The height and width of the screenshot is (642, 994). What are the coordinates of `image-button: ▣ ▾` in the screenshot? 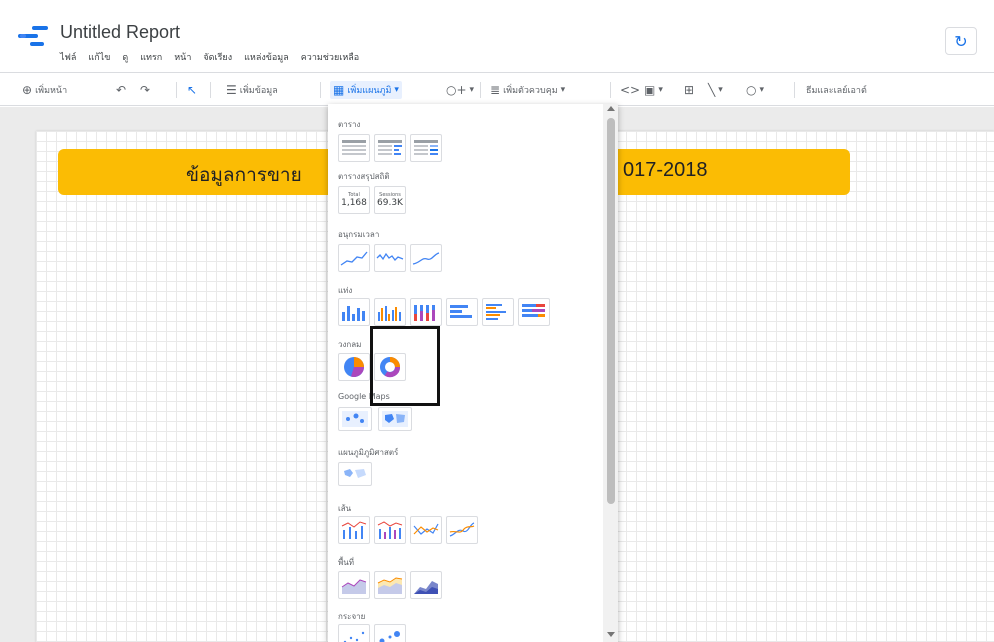 It's located at (653, 90).